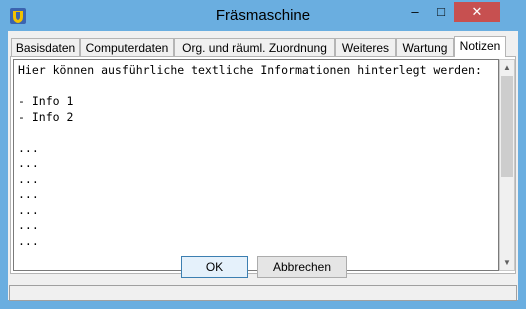 The height and width of the screenshot is (309, 526). What do you see at coordinates (415, 12) in the screenshot?
I see `minimize-icon: –` at bounding box center [415, 12].